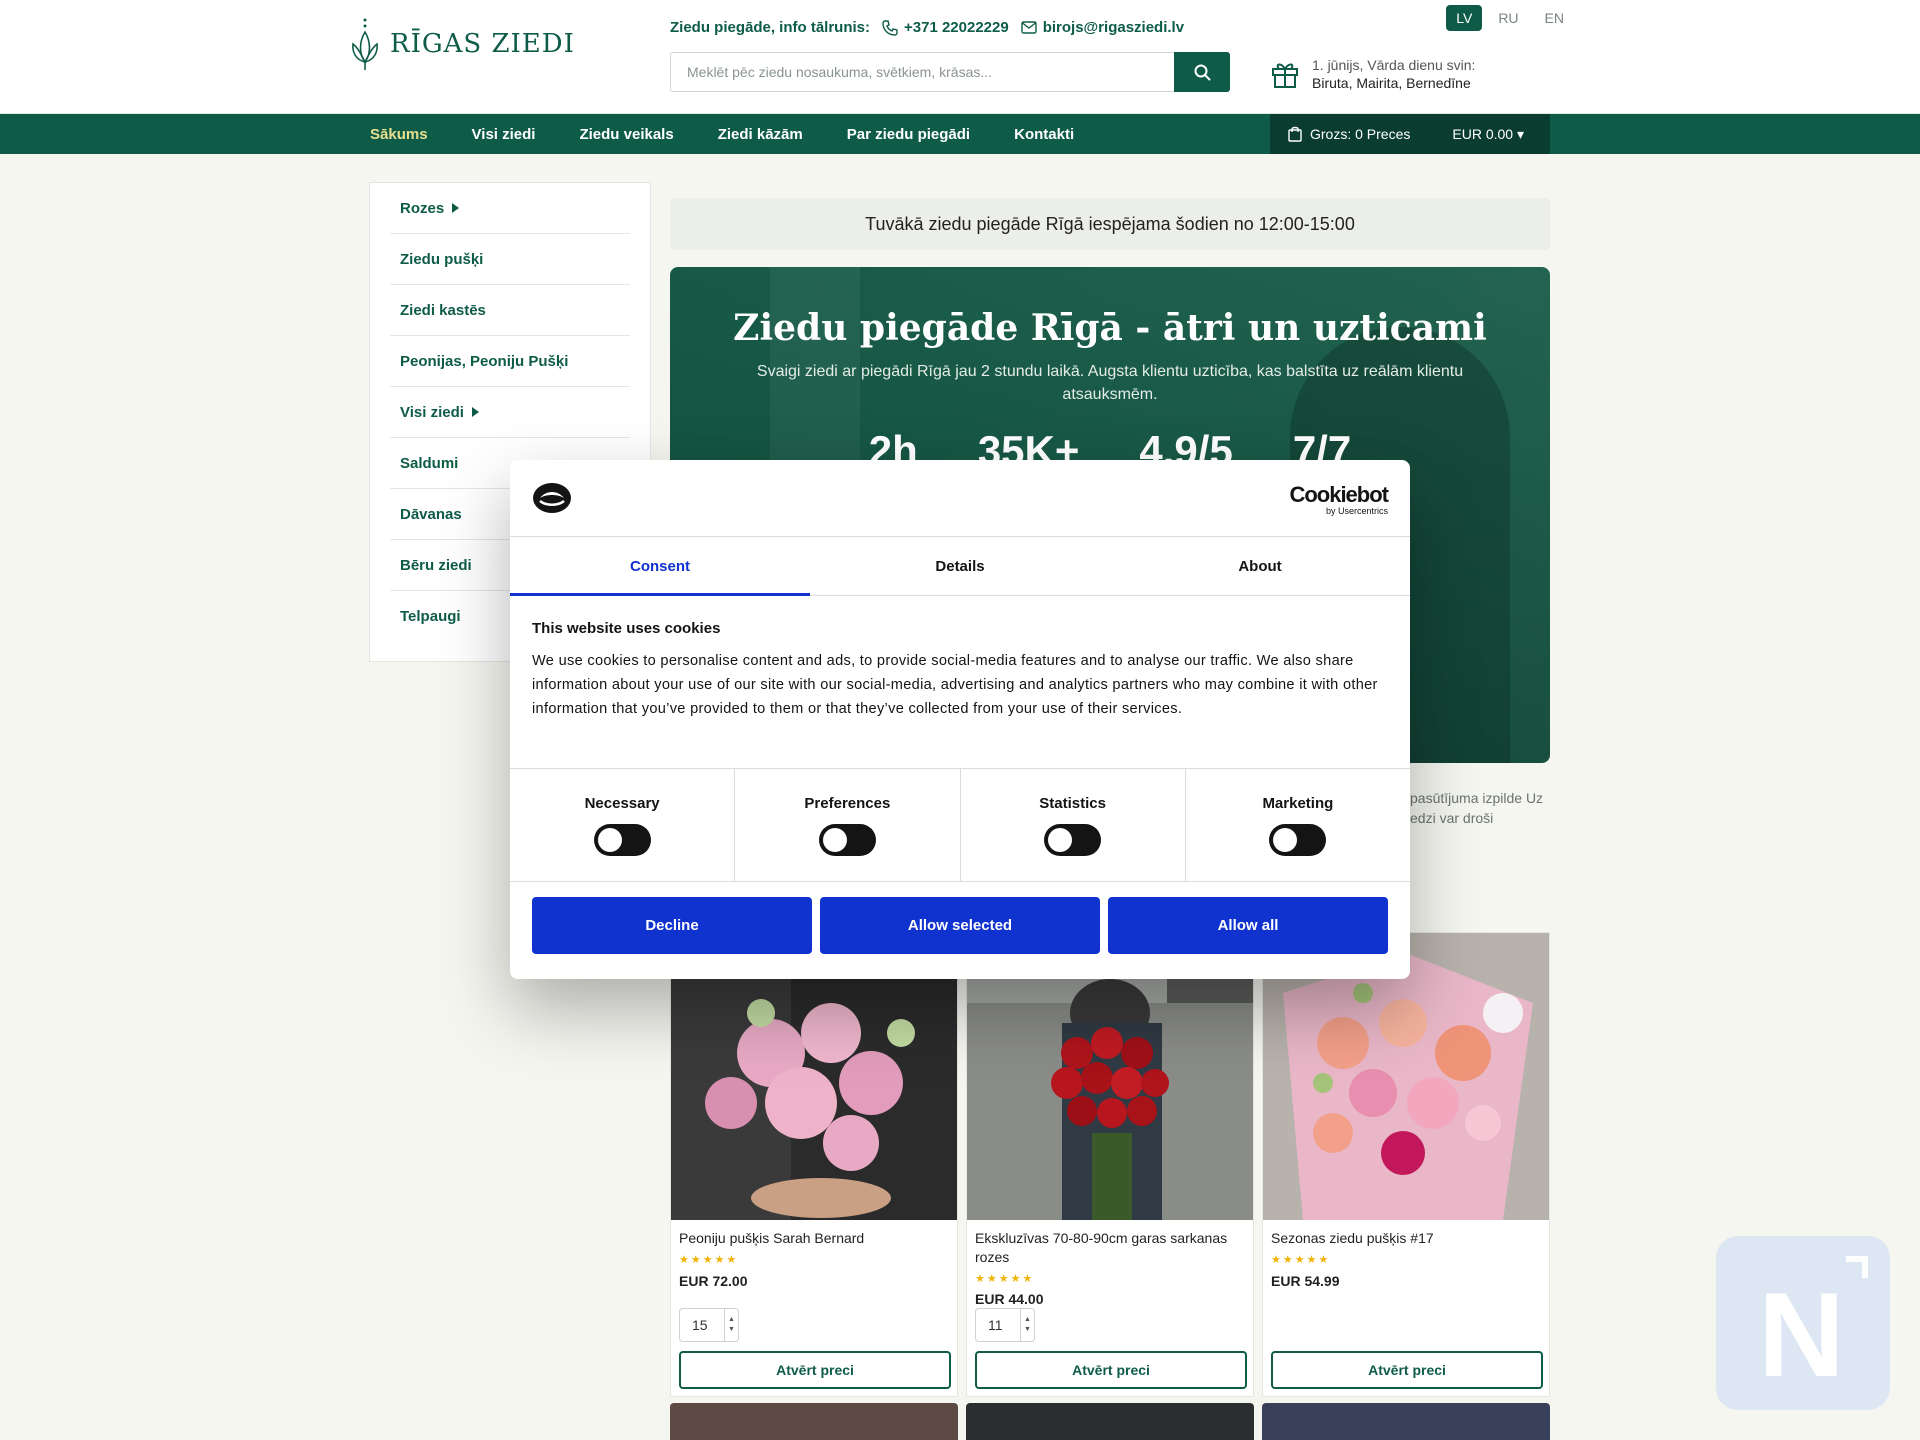 Image resolution: width=1920 pixels, height=1440 pixels. I want to click on cookie-actions: Decline Allow selected Allow all, so click(960, 925).